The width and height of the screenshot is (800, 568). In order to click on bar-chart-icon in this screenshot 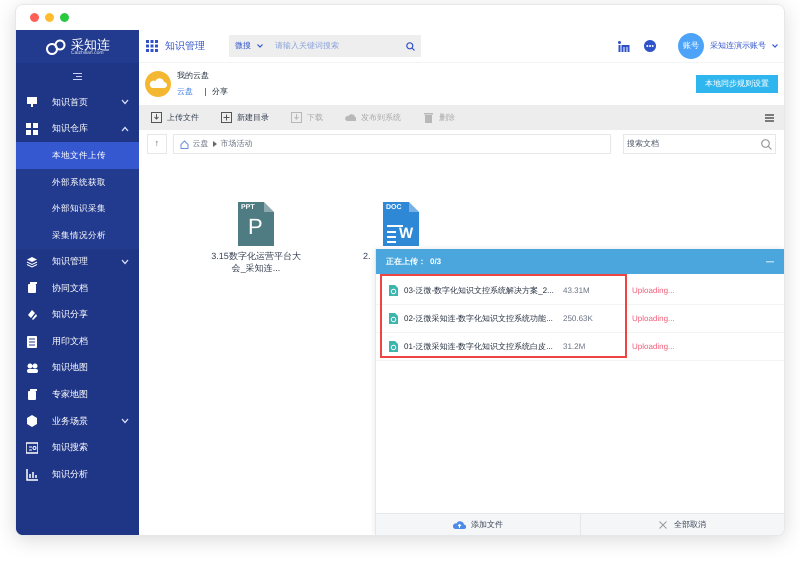, I will do `click(32, 474)`.